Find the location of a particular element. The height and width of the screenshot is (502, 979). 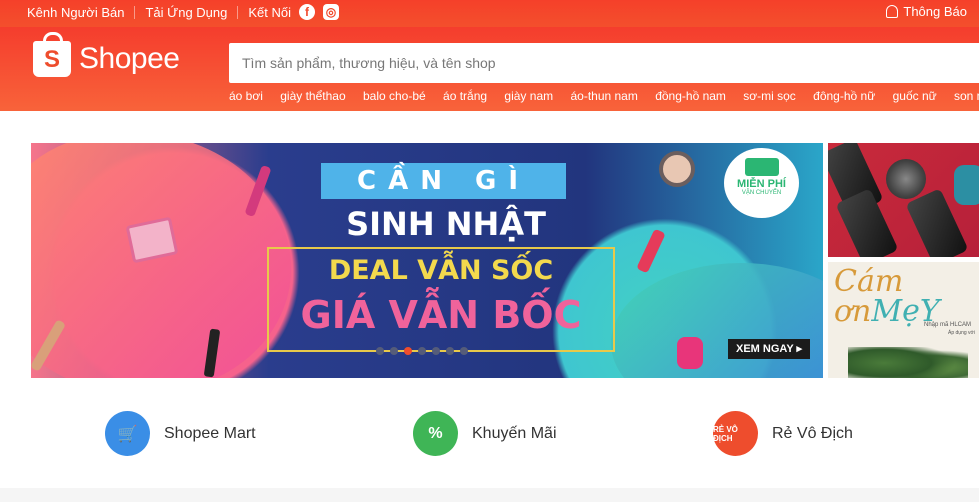

shortcut-label: Shopee Mart is located at coordinates (210, 433).